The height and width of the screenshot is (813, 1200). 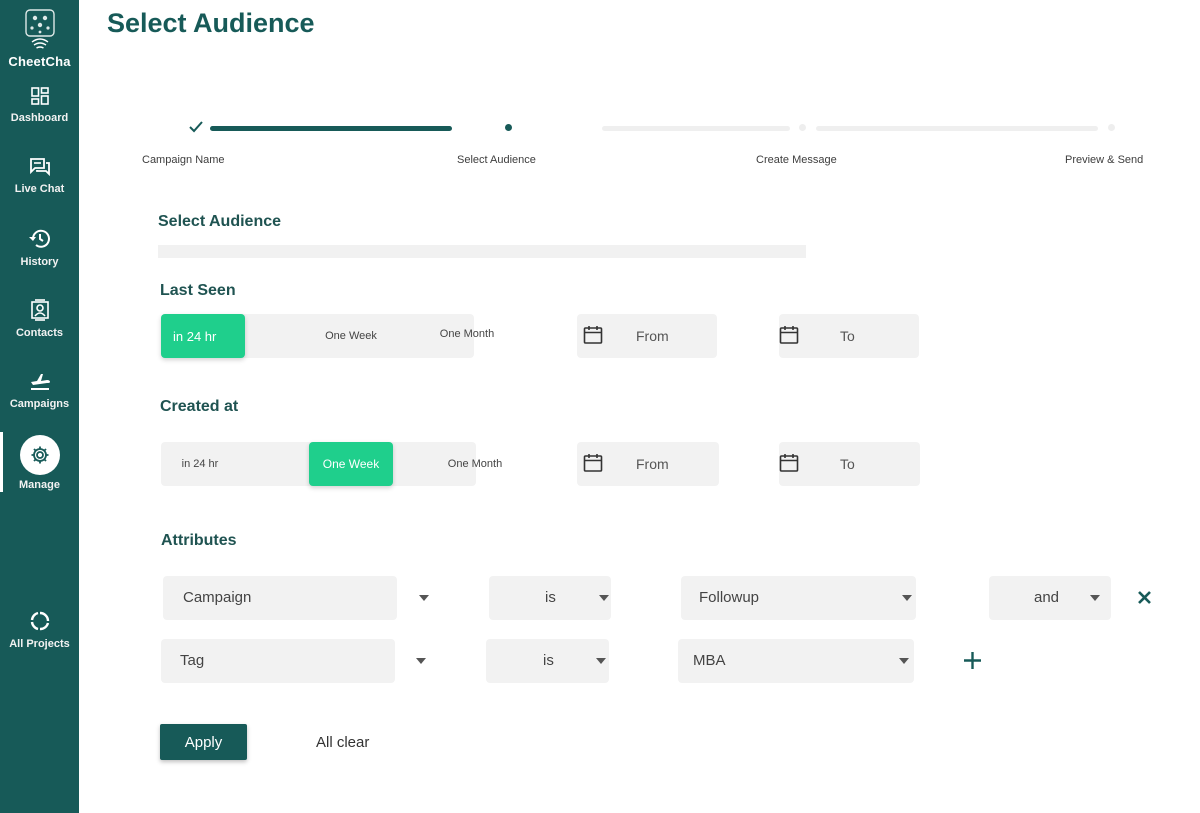 I want to click on last-seen-segmented-control: in 24 hr One Week One Month, so click(x=327, y=336).